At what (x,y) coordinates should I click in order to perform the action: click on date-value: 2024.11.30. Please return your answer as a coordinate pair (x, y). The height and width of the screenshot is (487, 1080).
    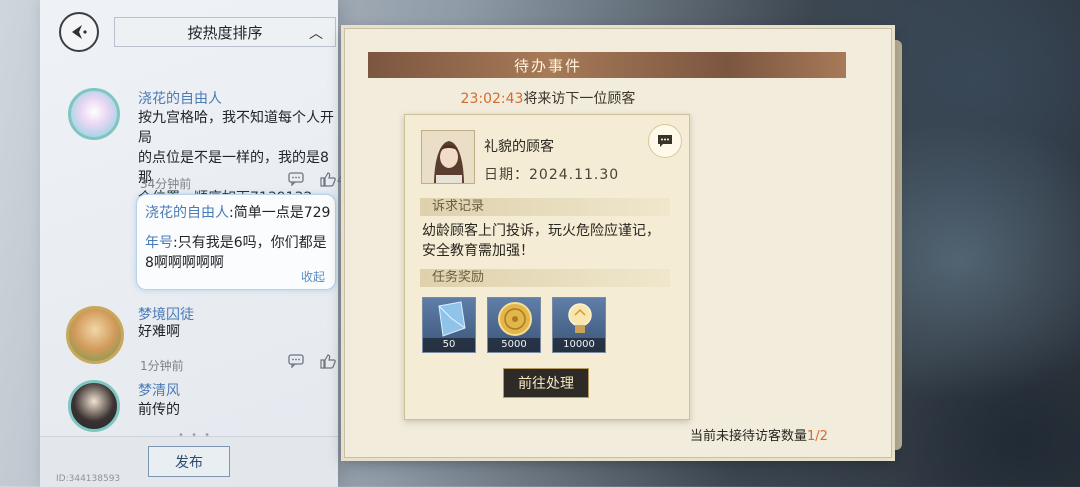
    Looking at the image, I should click on (574, 175).